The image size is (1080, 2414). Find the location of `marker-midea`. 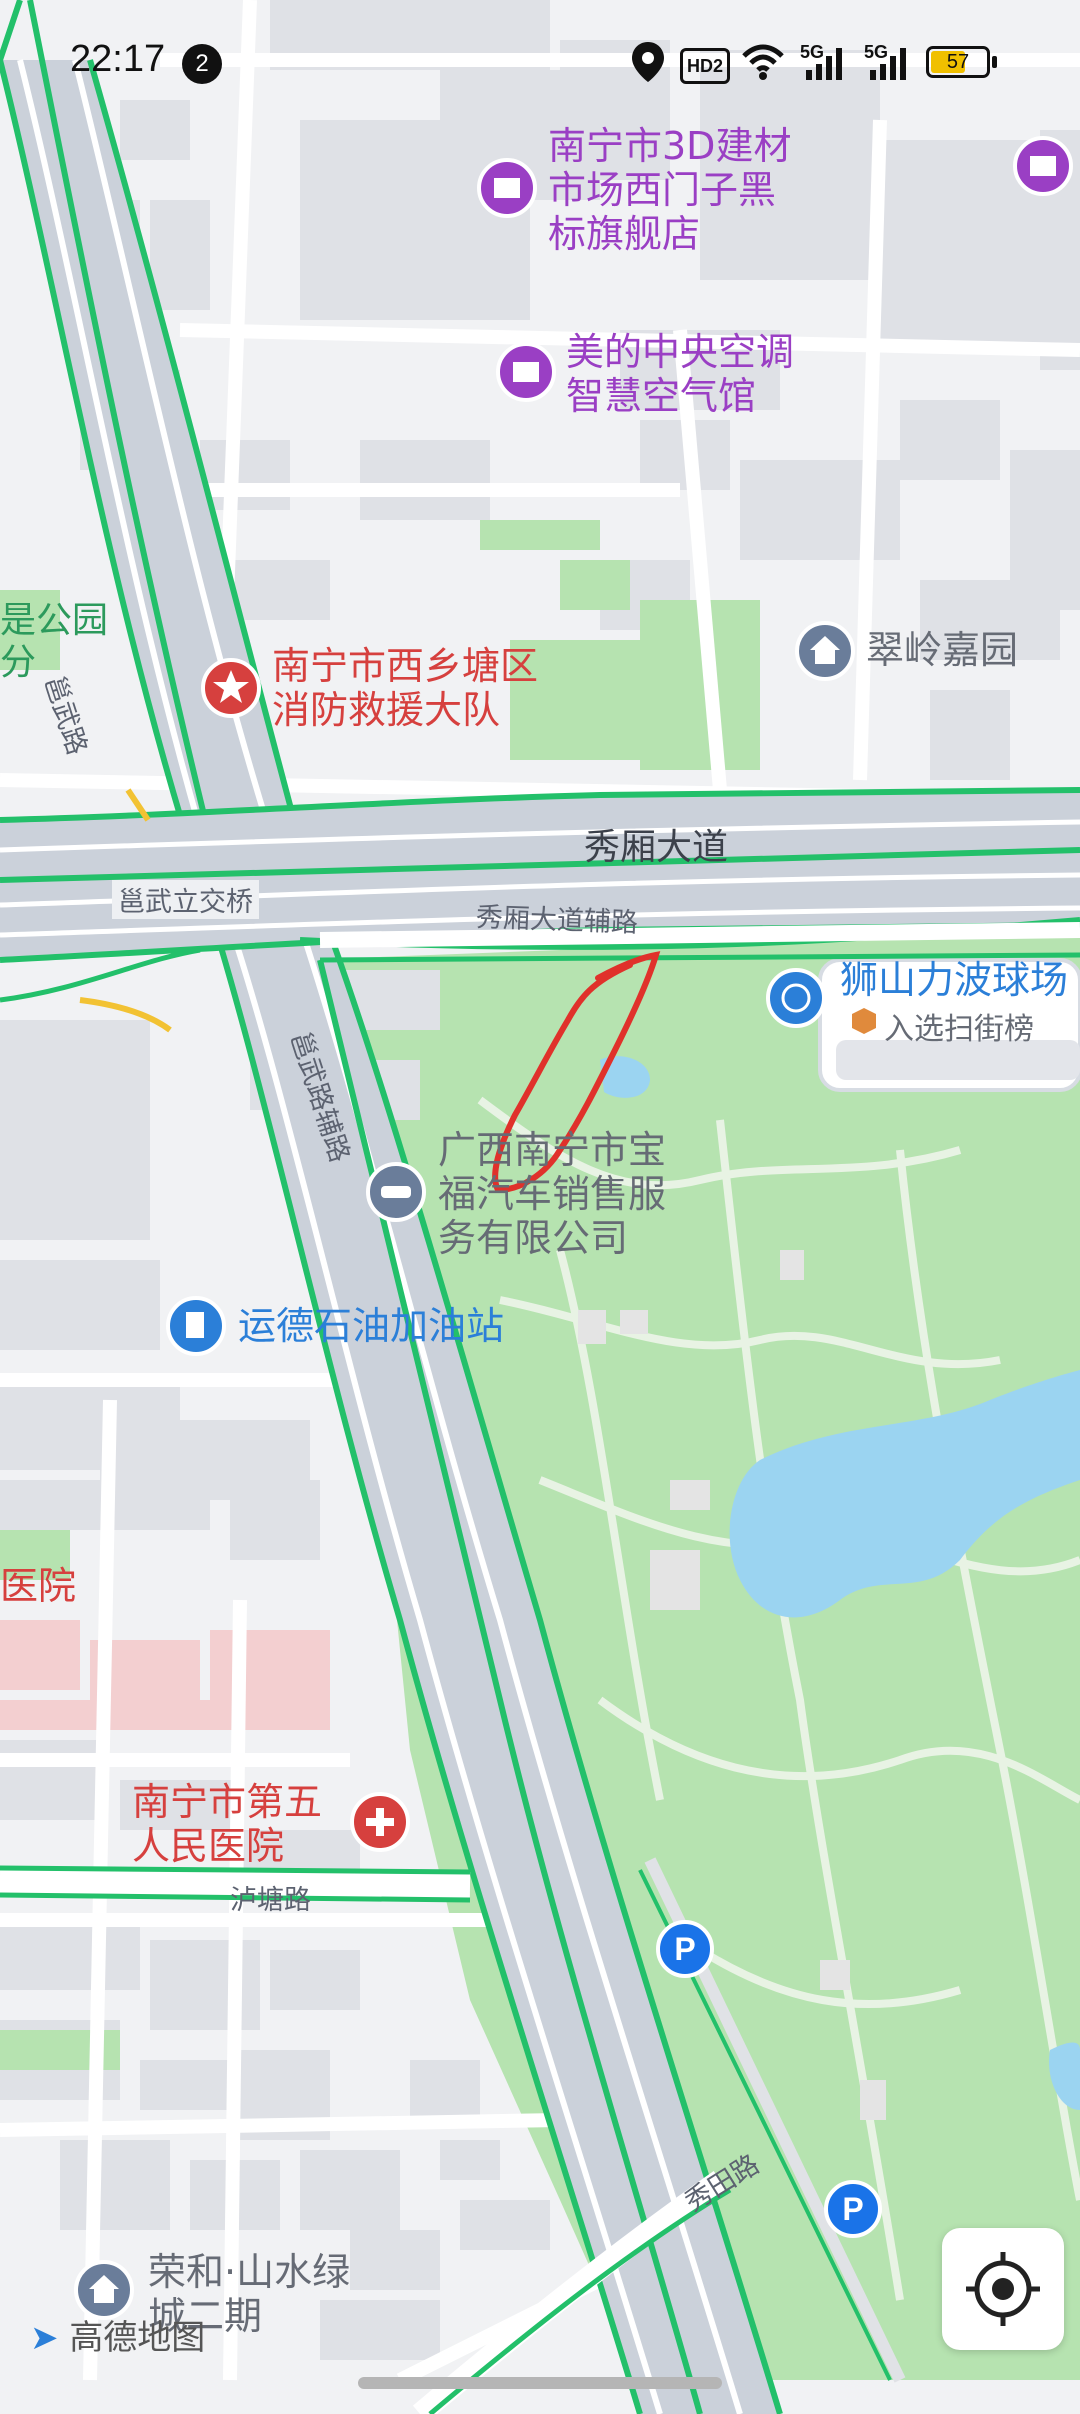

marker-midea is located at coordinates (526, 372).